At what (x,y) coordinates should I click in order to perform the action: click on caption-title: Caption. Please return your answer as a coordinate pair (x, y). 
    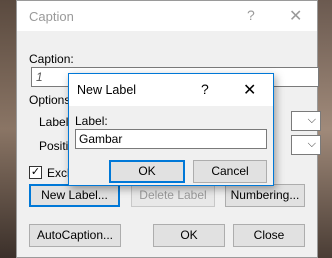
    Looking at the image, I should click on (51, 16).